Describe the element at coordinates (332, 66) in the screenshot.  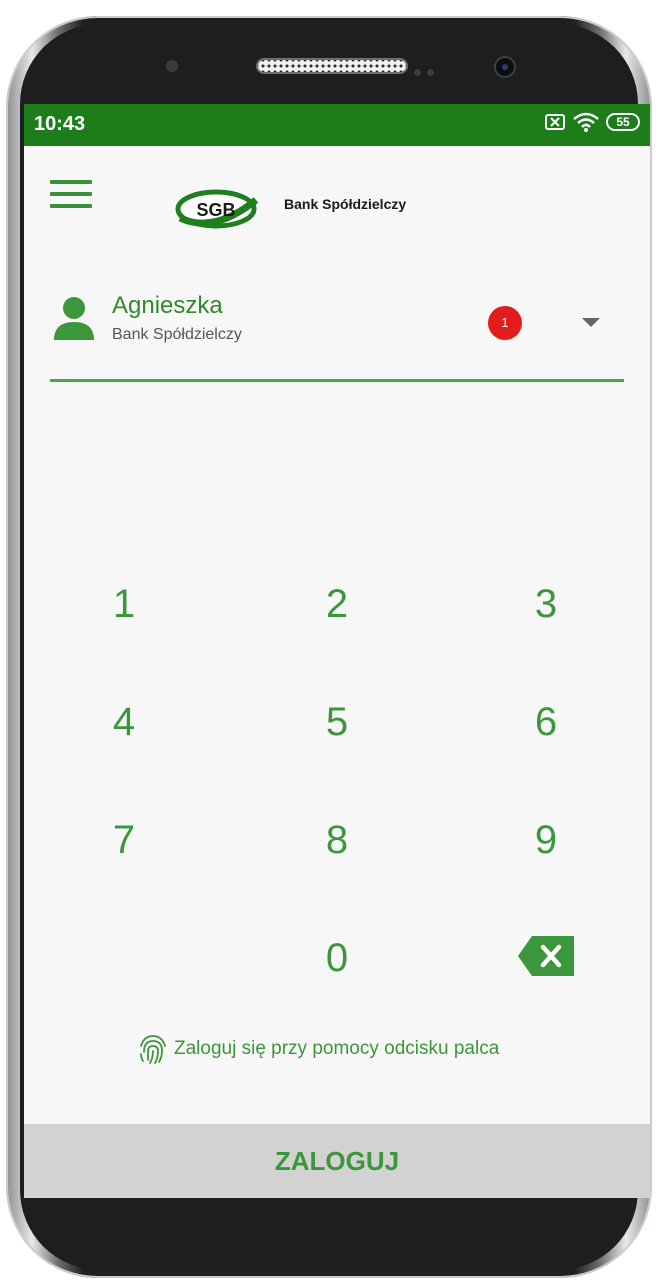
I see `earpiece-speaker` at that location.